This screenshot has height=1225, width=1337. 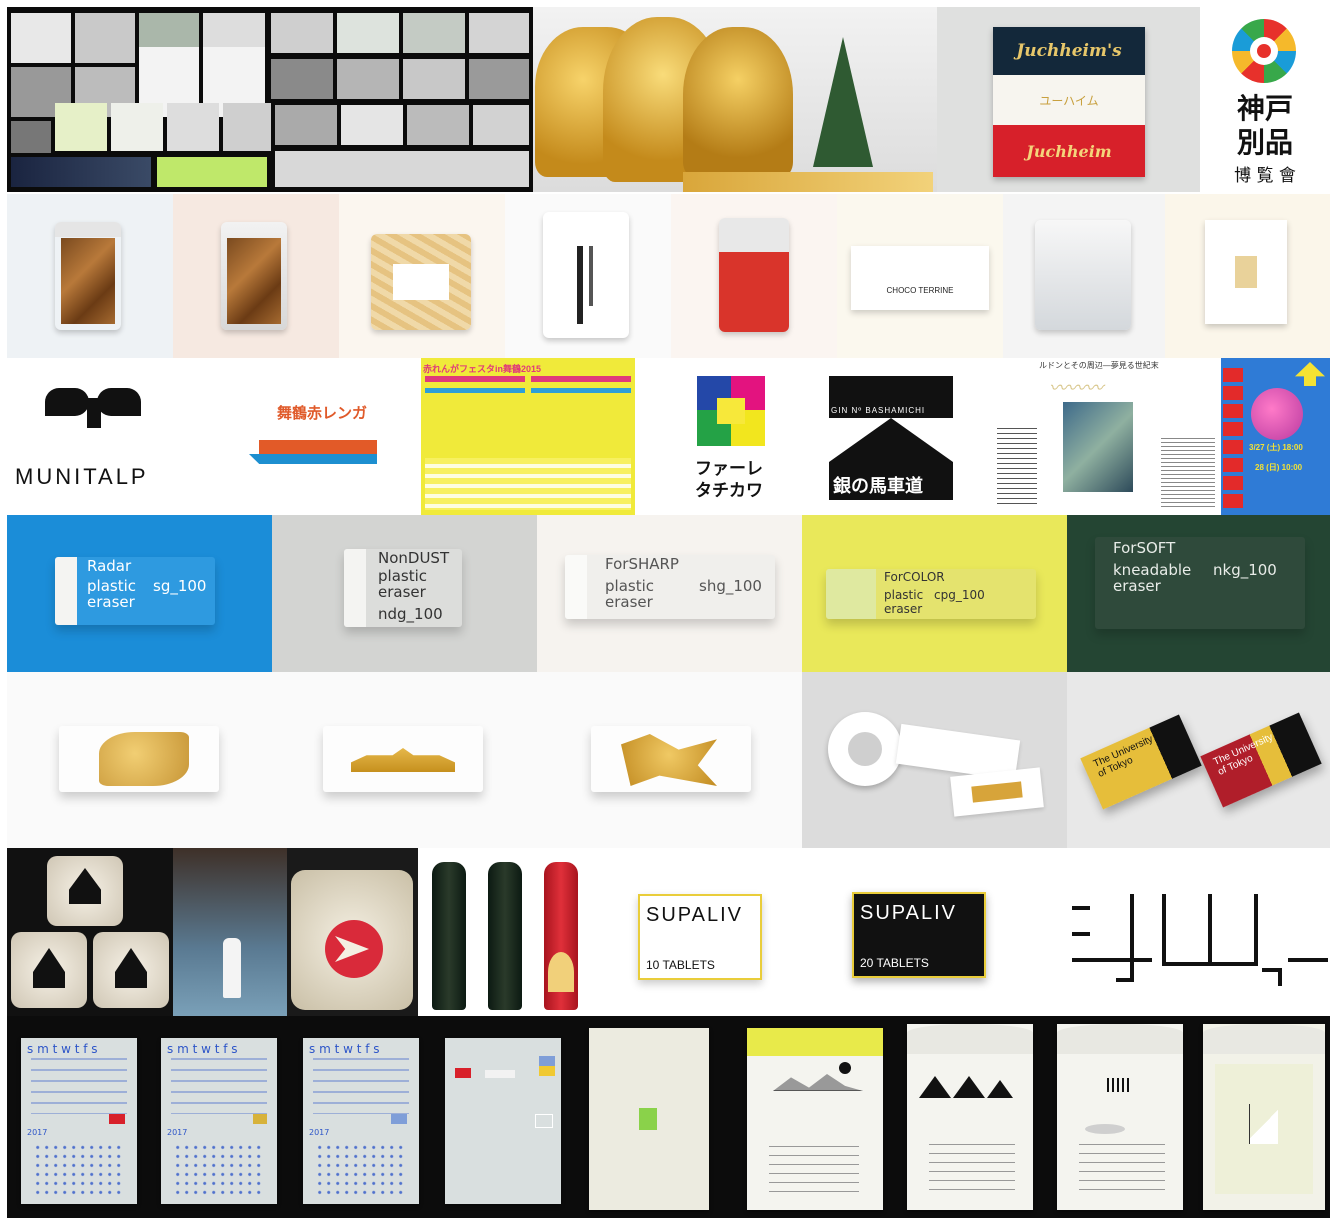 I want to click on ginza-bottom-label: 銀の馬車道, so click(x=878, y=486).